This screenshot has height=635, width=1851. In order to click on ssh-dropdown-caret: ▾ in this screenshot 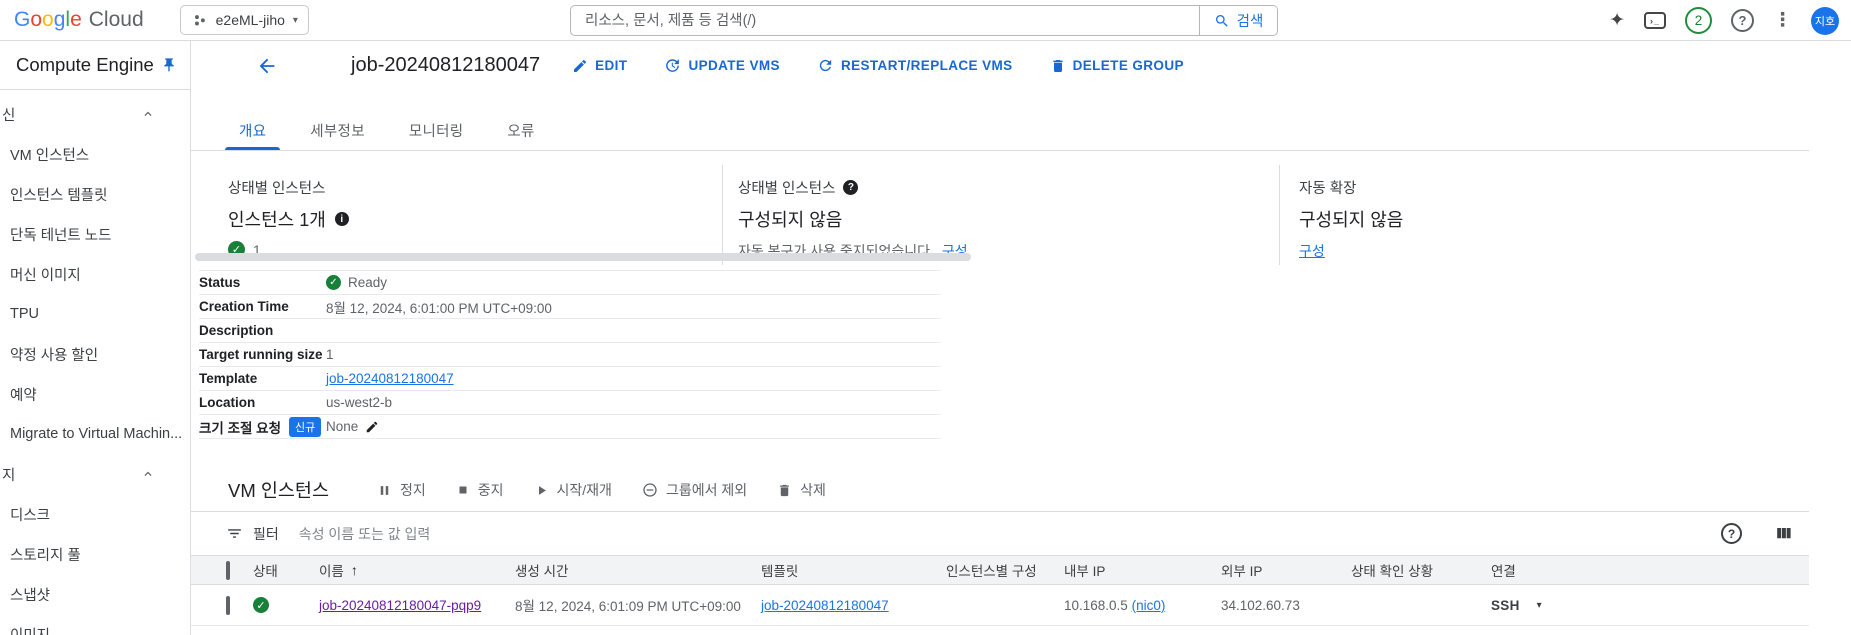, I will do `click(1539, 605)`.